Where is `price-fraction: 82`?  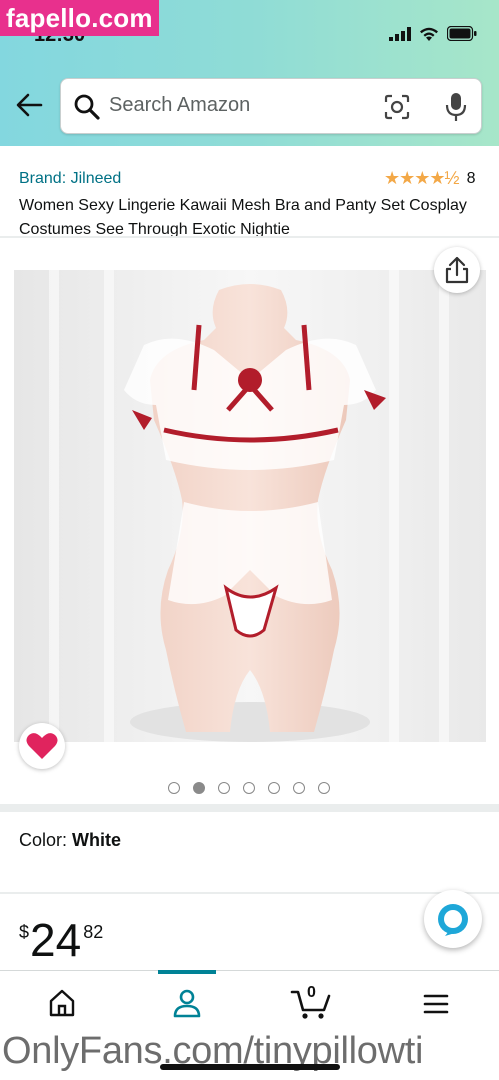
price-fraction: 82 is located at coordinates (93, 932).